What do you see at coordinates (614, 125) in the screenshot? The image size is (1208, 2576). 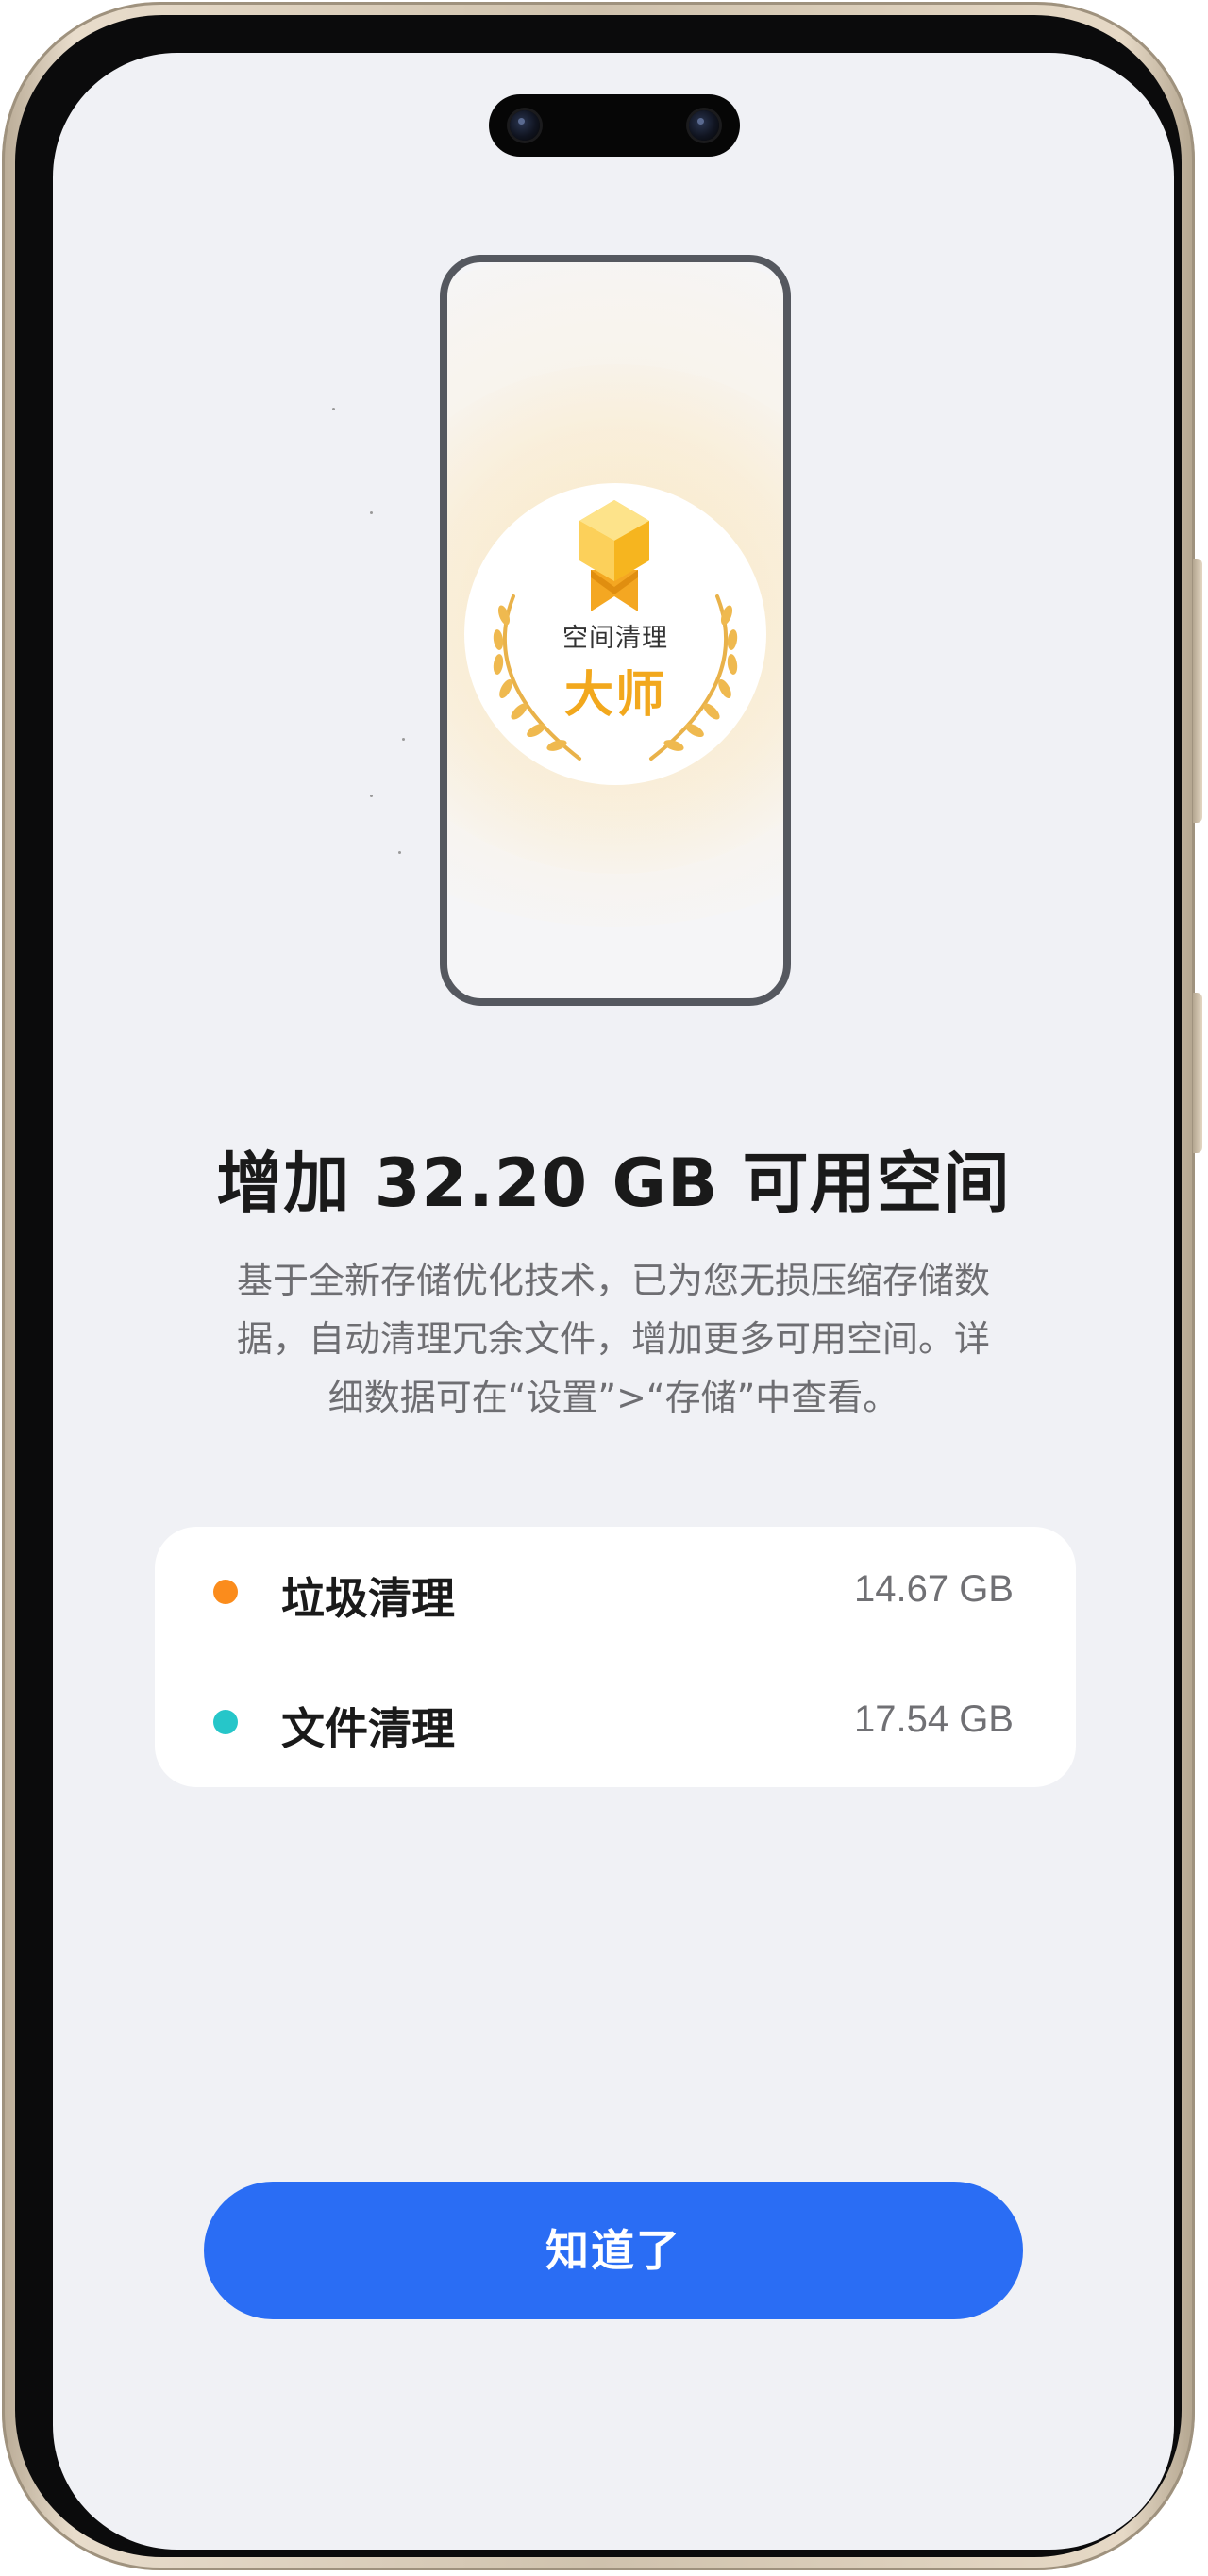 I see `front-camera` at bounding box center [614, 125].